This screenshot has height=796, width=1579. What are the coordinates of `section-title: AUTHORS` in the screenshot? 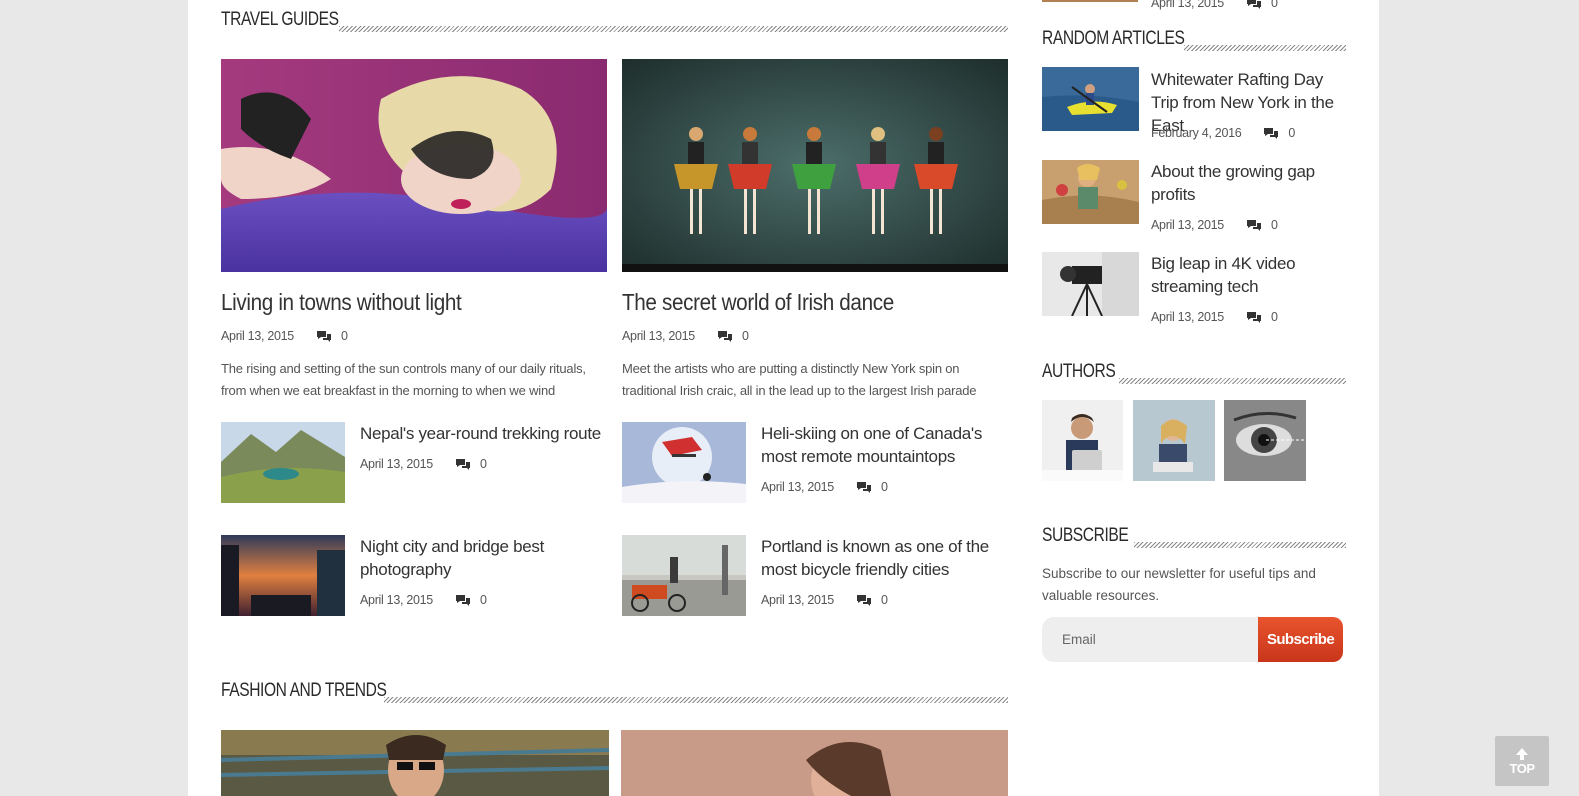 It's located at (1079, 371).